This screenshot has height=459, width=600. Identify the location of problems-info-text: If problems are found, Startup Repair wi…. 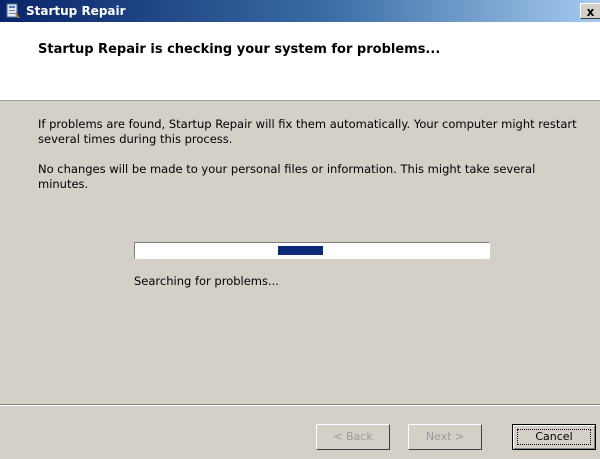
(307, 131).